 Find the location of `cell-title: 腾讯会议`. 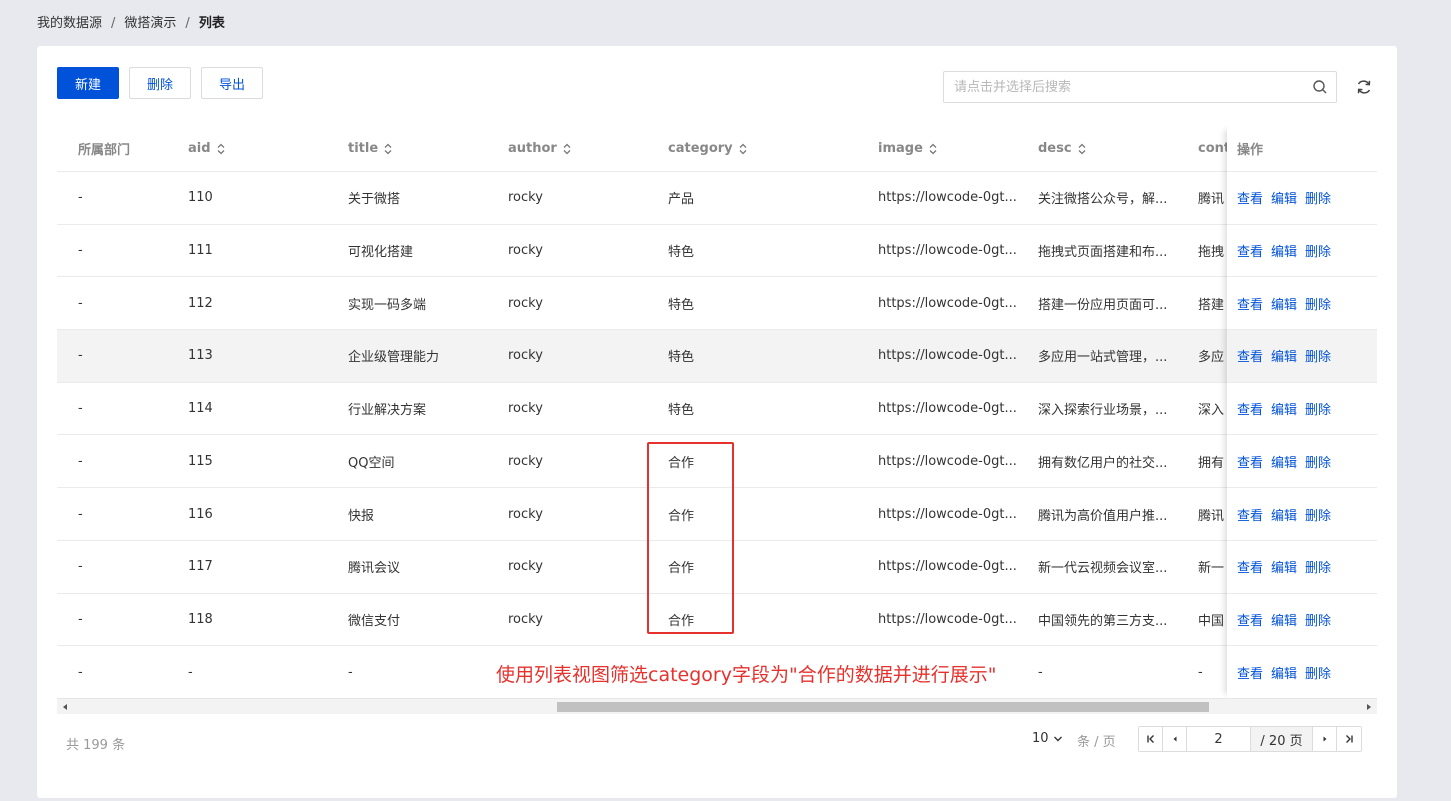

cell-title: 腾讯会议 is located at coordinates (374, 569).